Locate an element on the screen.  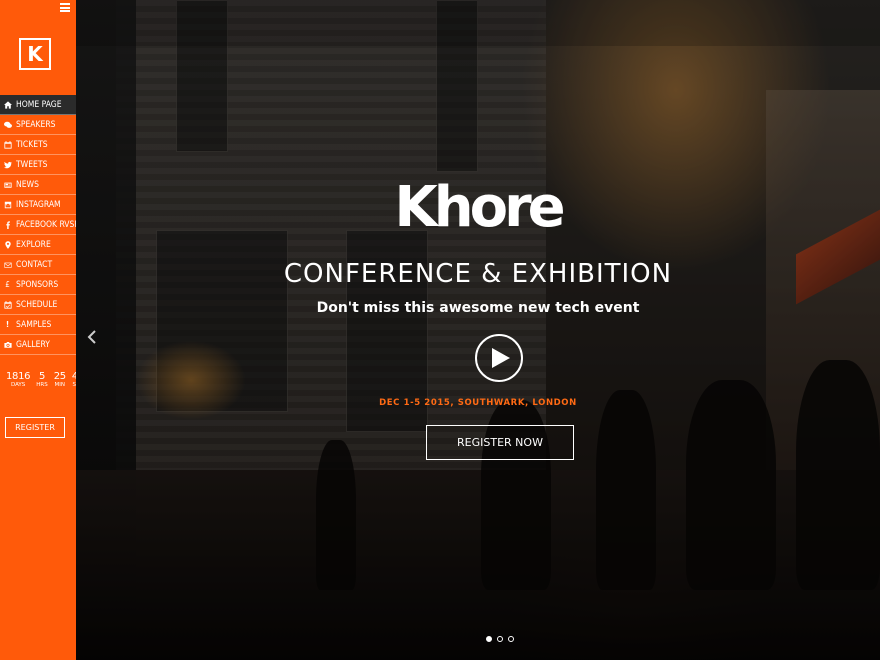
nav-item-gallery: GALLERY is located at coordinates (38, 345).